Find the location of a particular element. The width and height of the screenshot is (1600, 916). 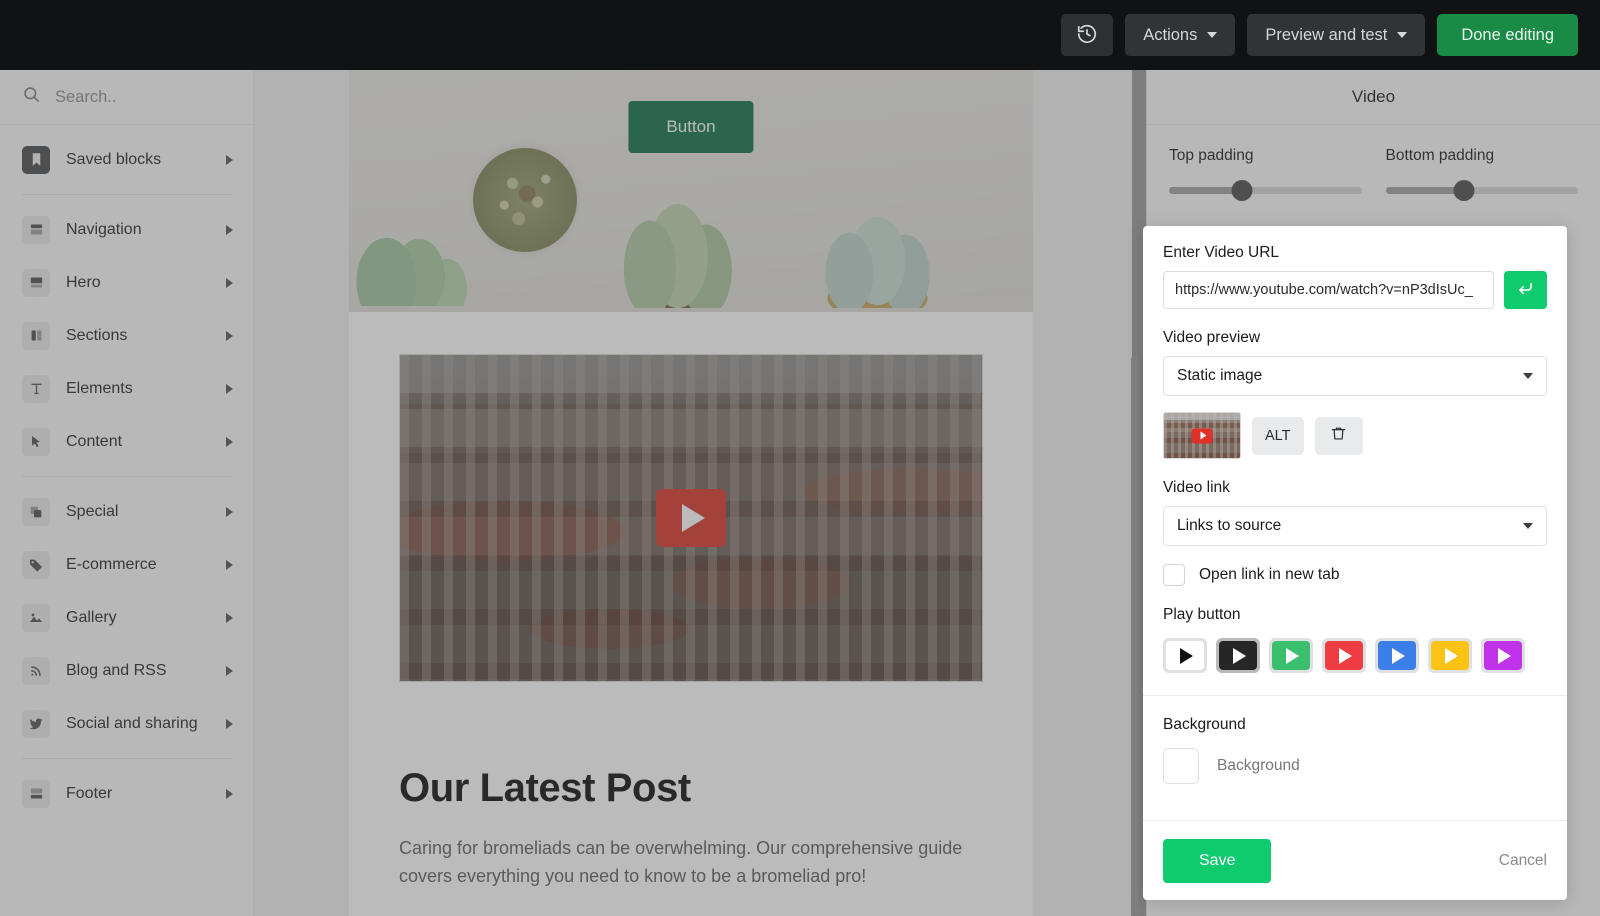

play-style-red is located at coordinates (1344, 655).